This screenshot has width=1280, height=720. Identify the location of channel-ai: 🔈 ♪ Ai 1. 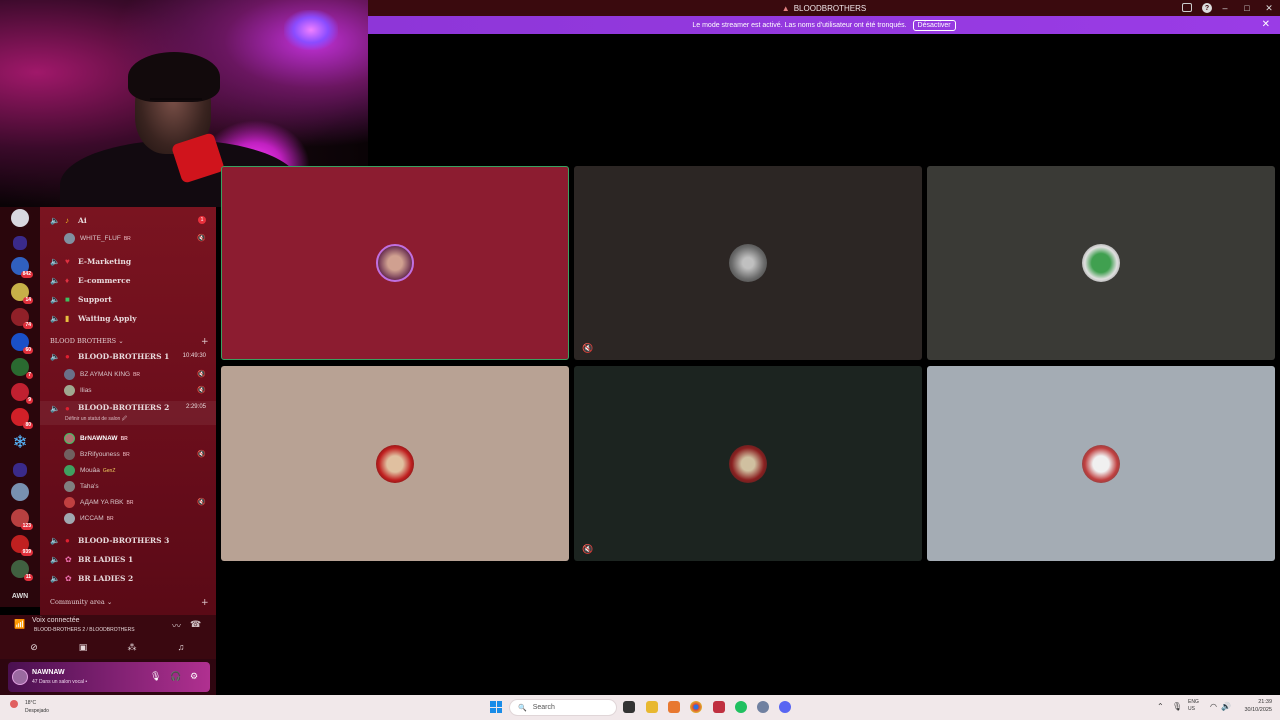
(128, 220).